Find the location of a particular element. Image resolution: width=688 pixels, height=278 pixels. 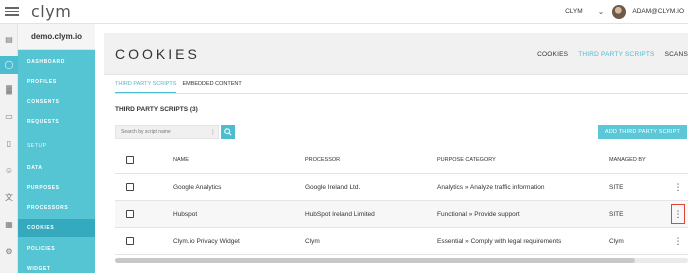

script-name: Google Analytics is located at coordinates (197, 187).